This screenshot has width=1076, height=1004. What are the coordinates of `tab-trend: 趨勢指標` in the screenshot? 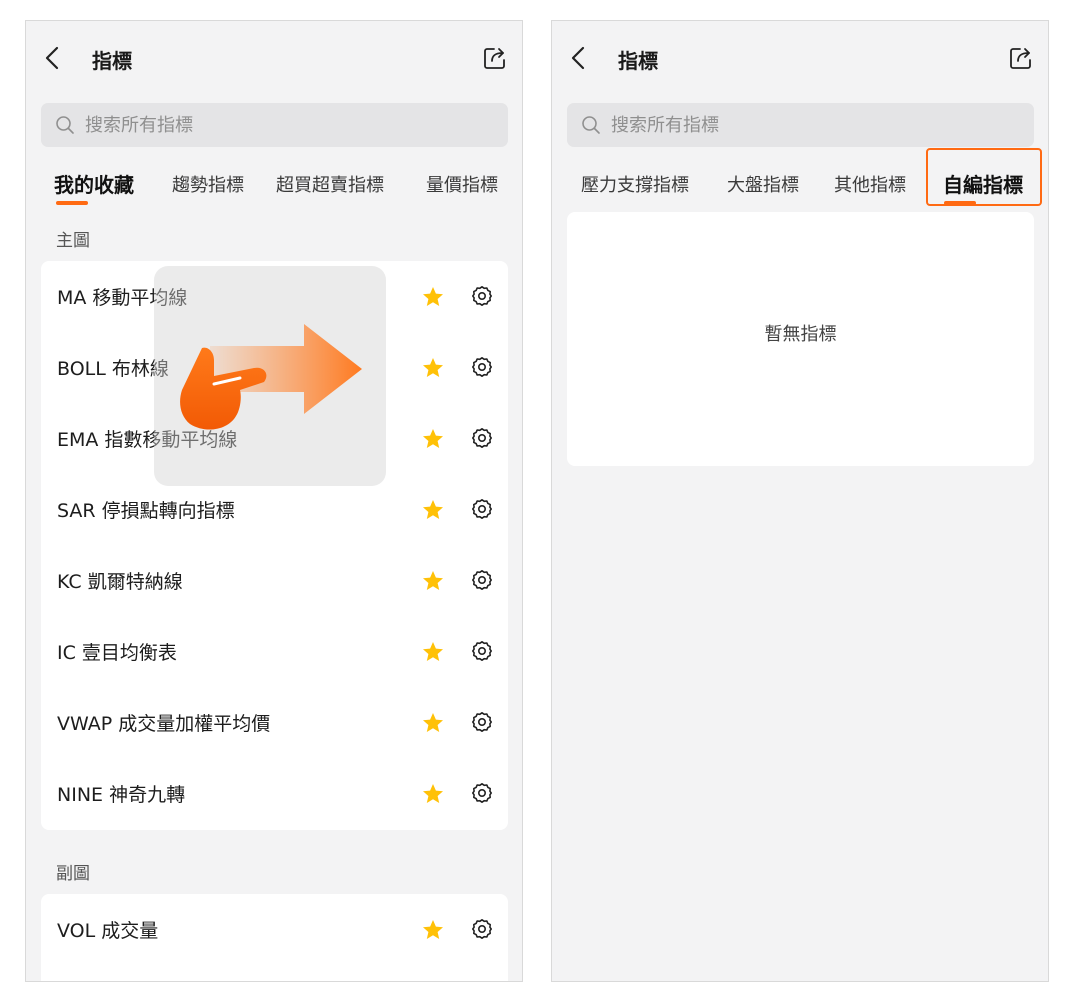 It's located at (208, 184).